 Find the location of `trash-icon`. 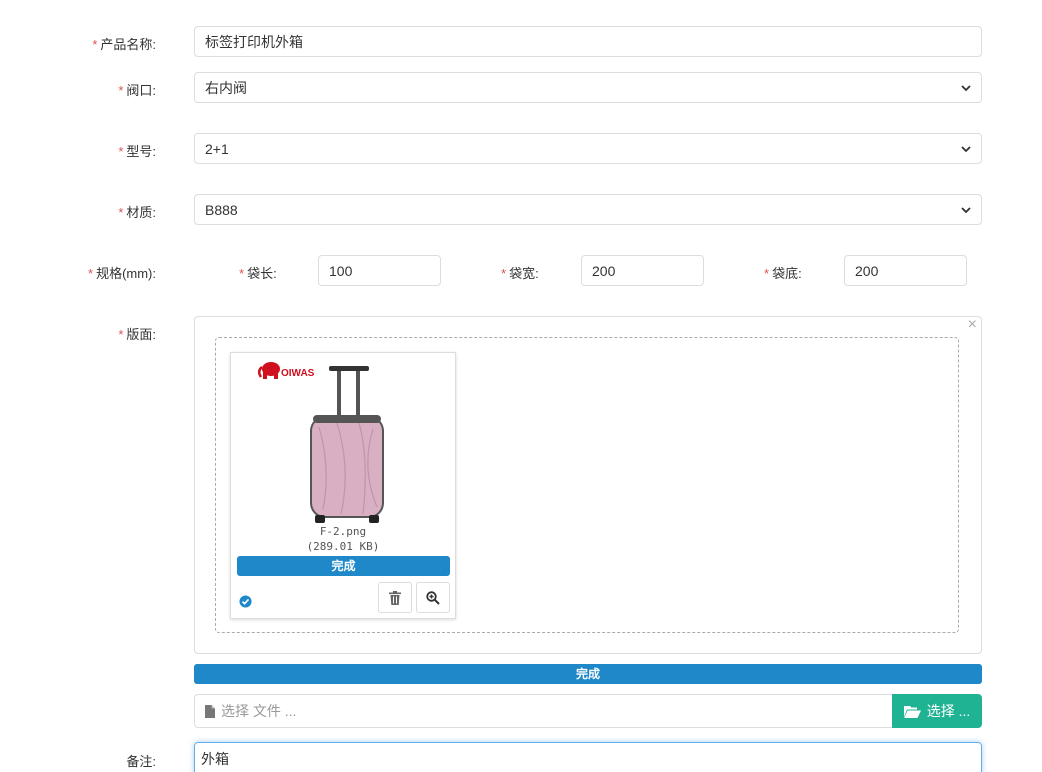

trash-icon is located at coordinates (395, 597).